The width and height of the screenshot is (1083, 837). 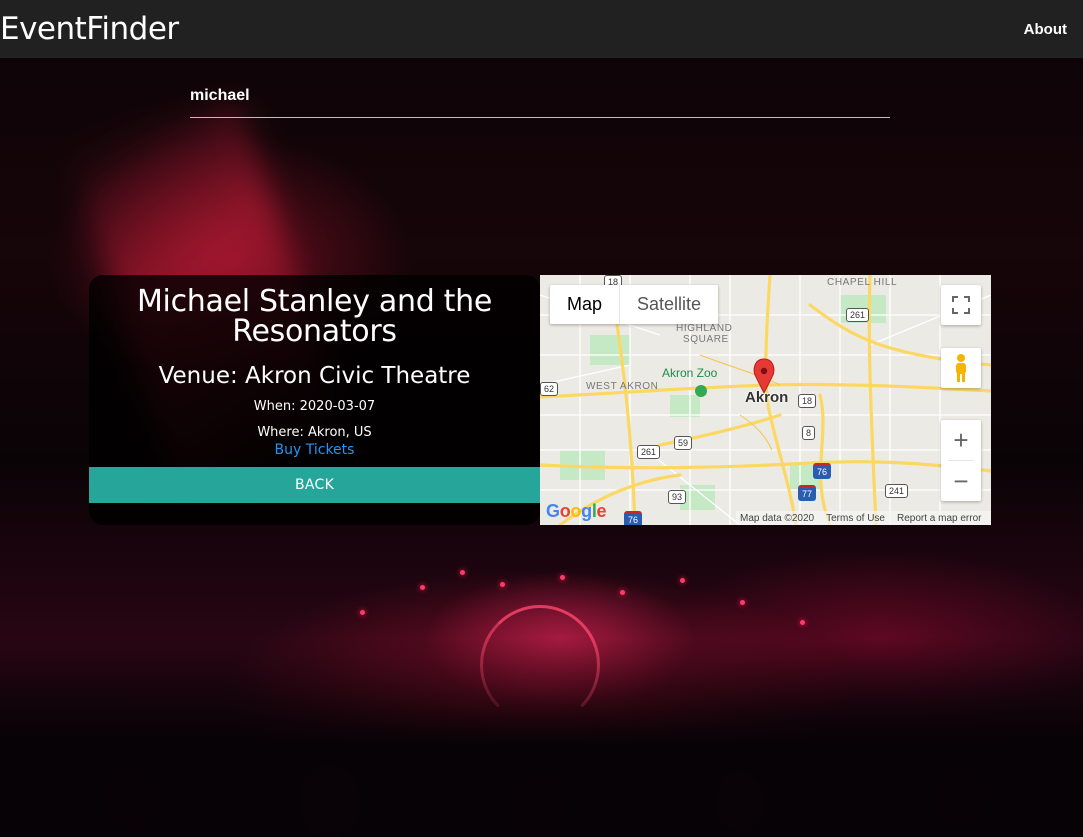 What do you see at coordinates (314, 432) in the screenshot?
I see `event-location: Where: Akron, US` at bounding box center [314, 432].